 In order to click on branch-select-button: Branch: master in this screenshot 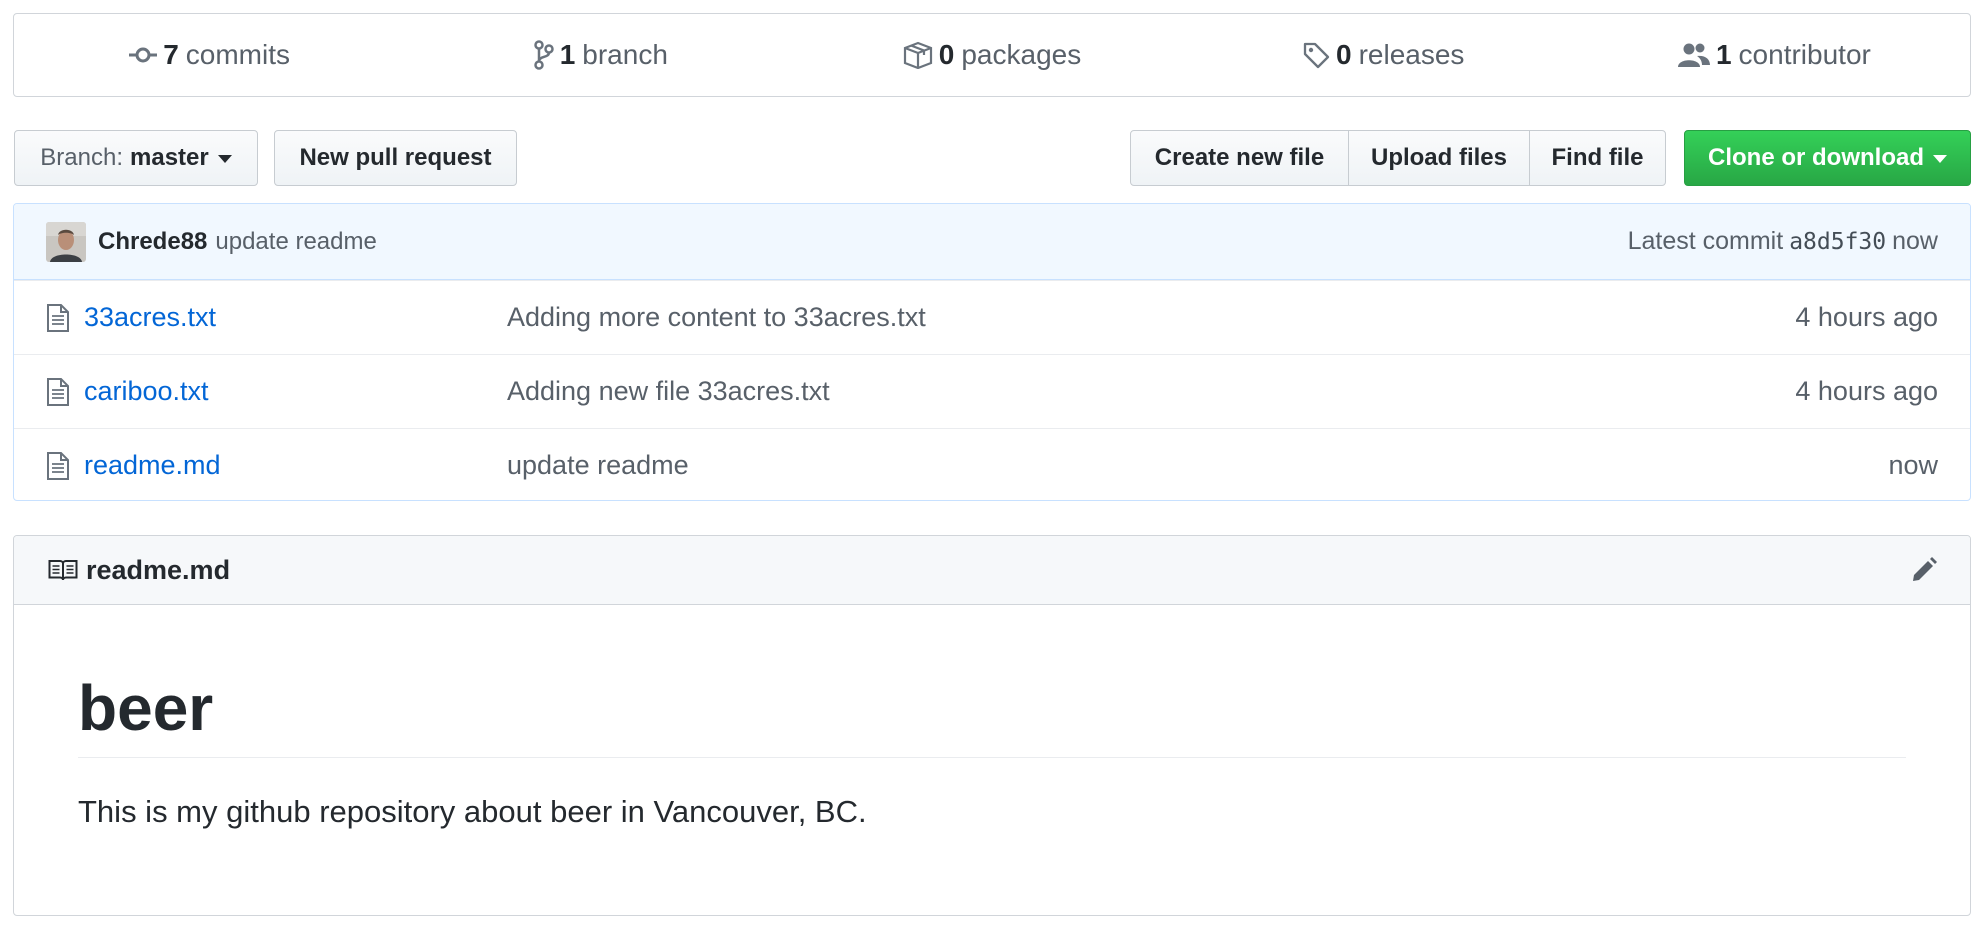, I will do `click(136, 158)`.